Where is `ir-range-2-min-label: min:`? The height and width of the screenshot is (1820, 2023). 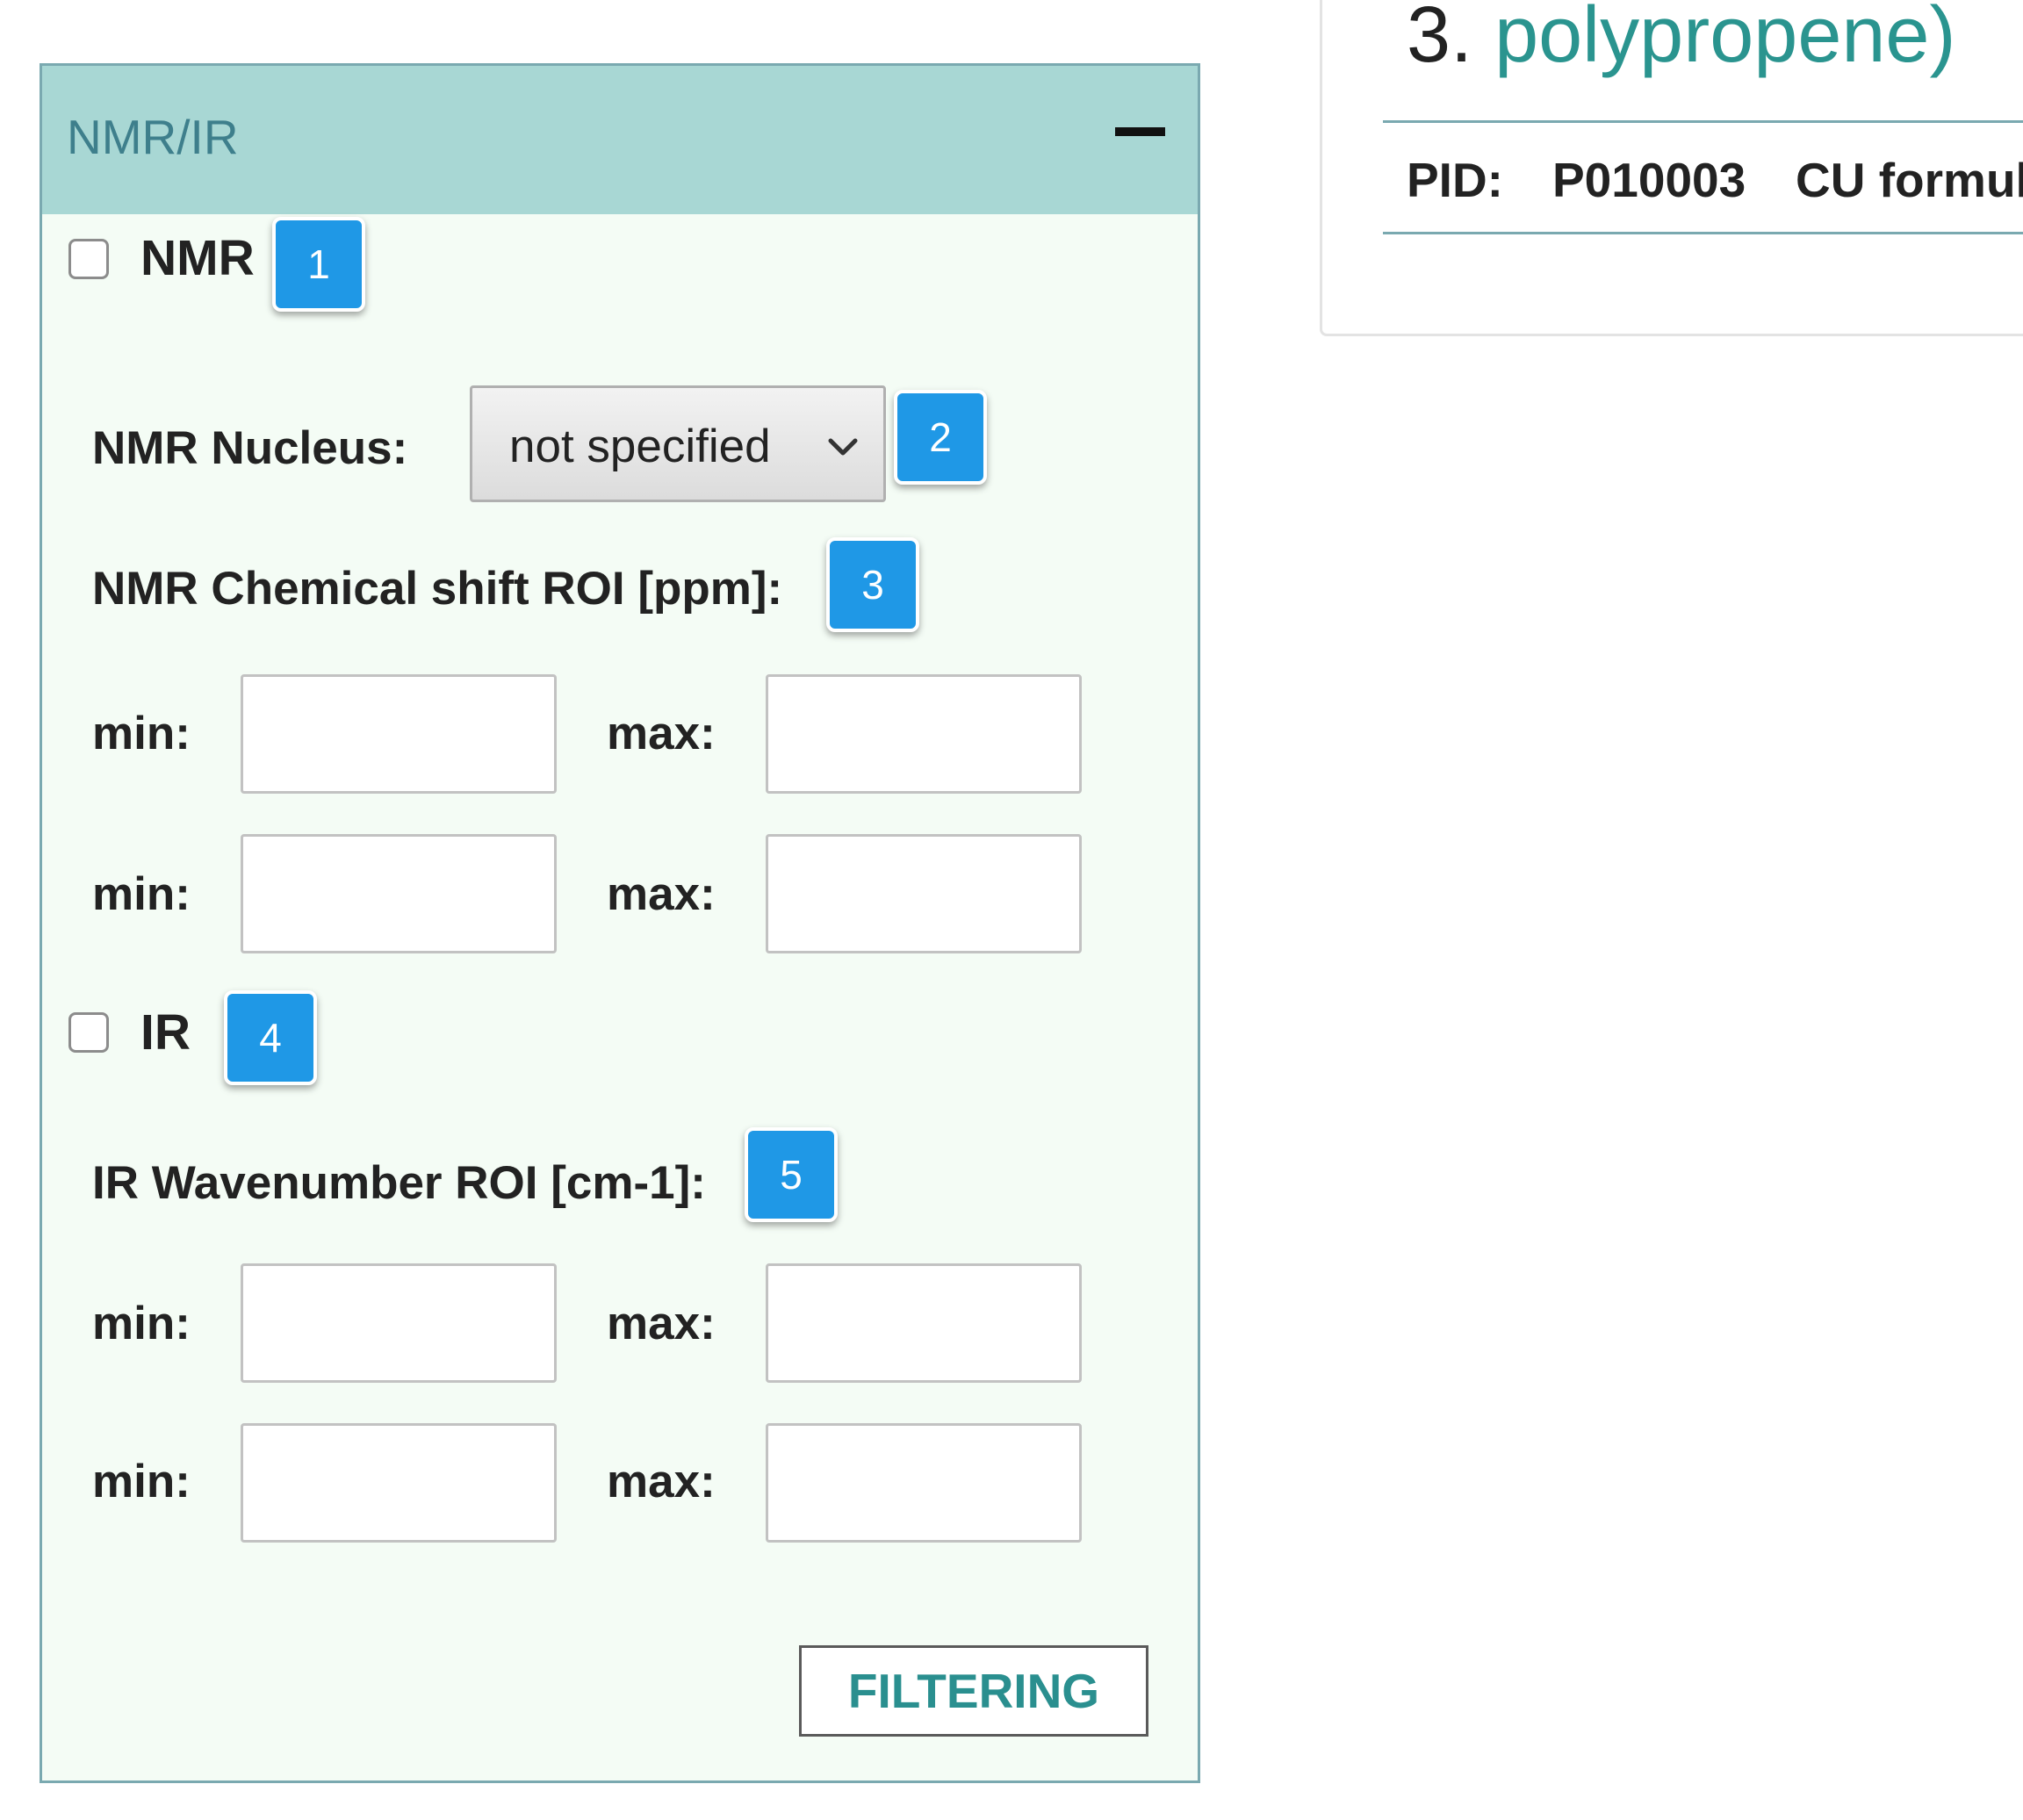 ir-range-2-min-label: min: is located at coordinates (141, 1481).